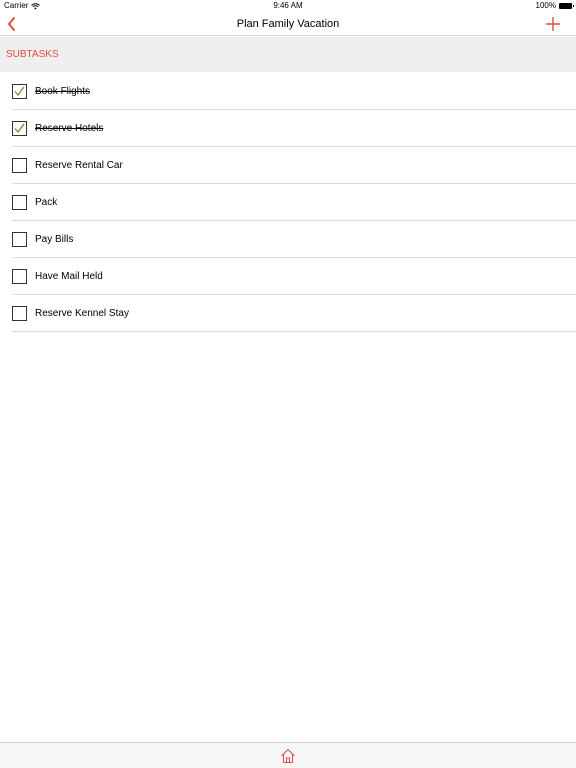 This screenshot has width=576, height=768. Describe the element at coordinates (69, 276) in the screenshot. I see `task-label: Have Mail Held` at that location.